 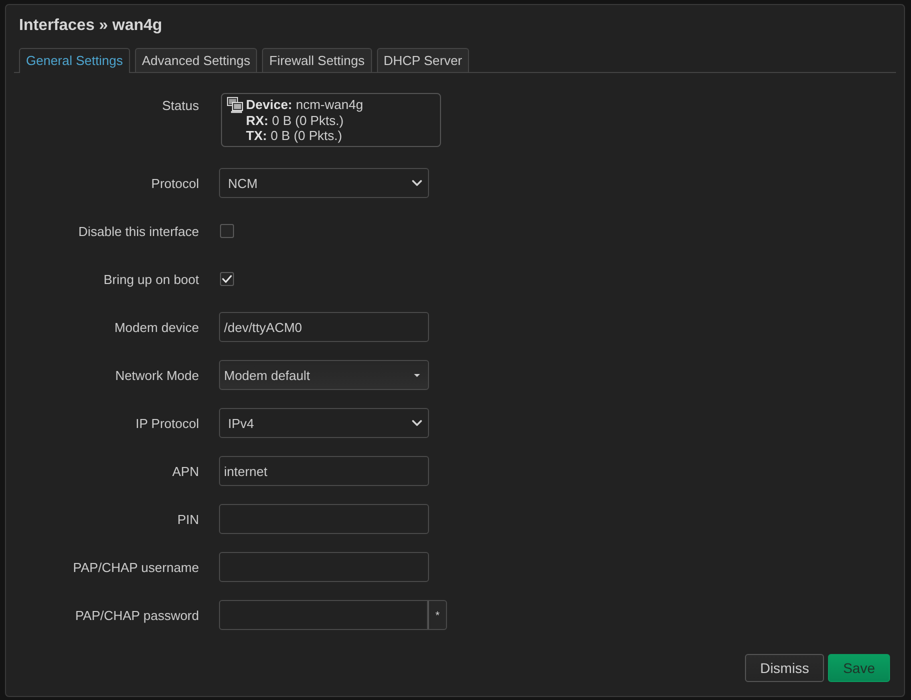 What do you see at coordinates (324, 471) in the screenshot?
I see `text-field: internet` at bounding box center [324, 471].